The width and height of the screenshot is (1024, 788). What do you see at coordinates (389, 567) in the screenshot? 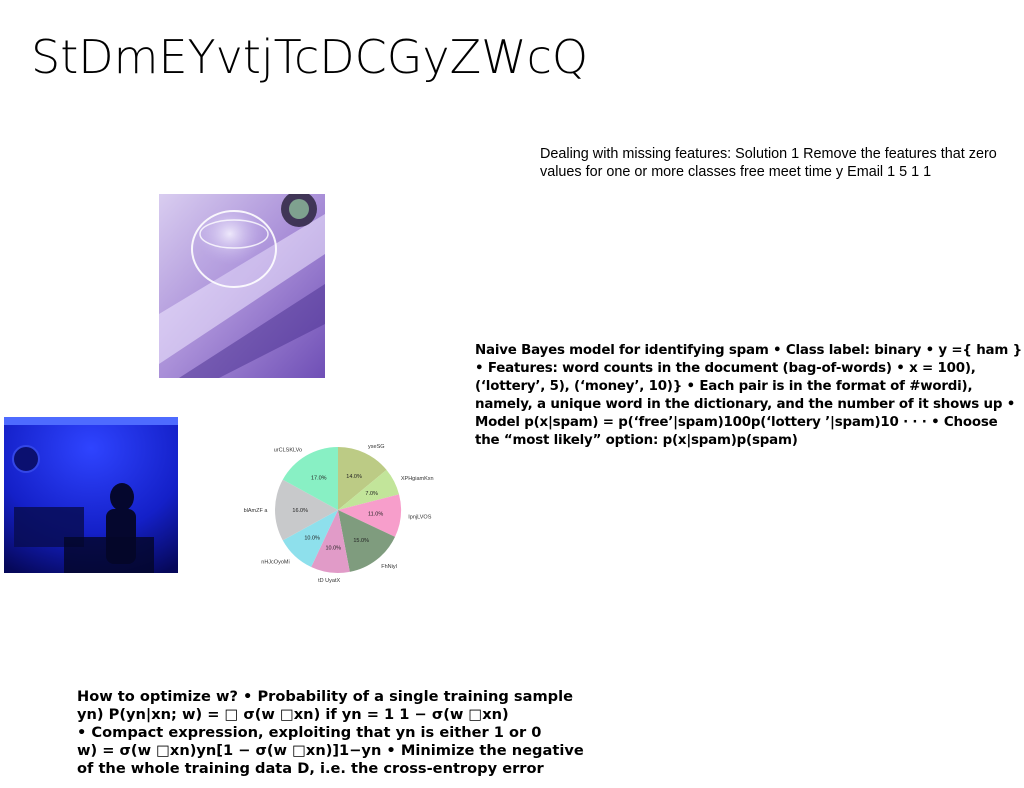
I see `pie-category-label: FhNiyl` at bounding box center [389, 567].